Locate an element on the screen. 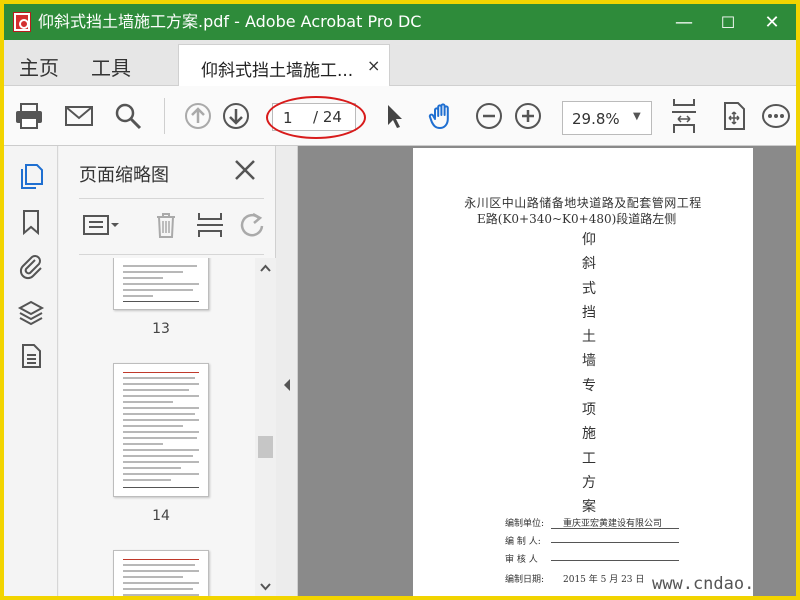  watermark-text: www.cndao. is located at coordinates (703, 584).